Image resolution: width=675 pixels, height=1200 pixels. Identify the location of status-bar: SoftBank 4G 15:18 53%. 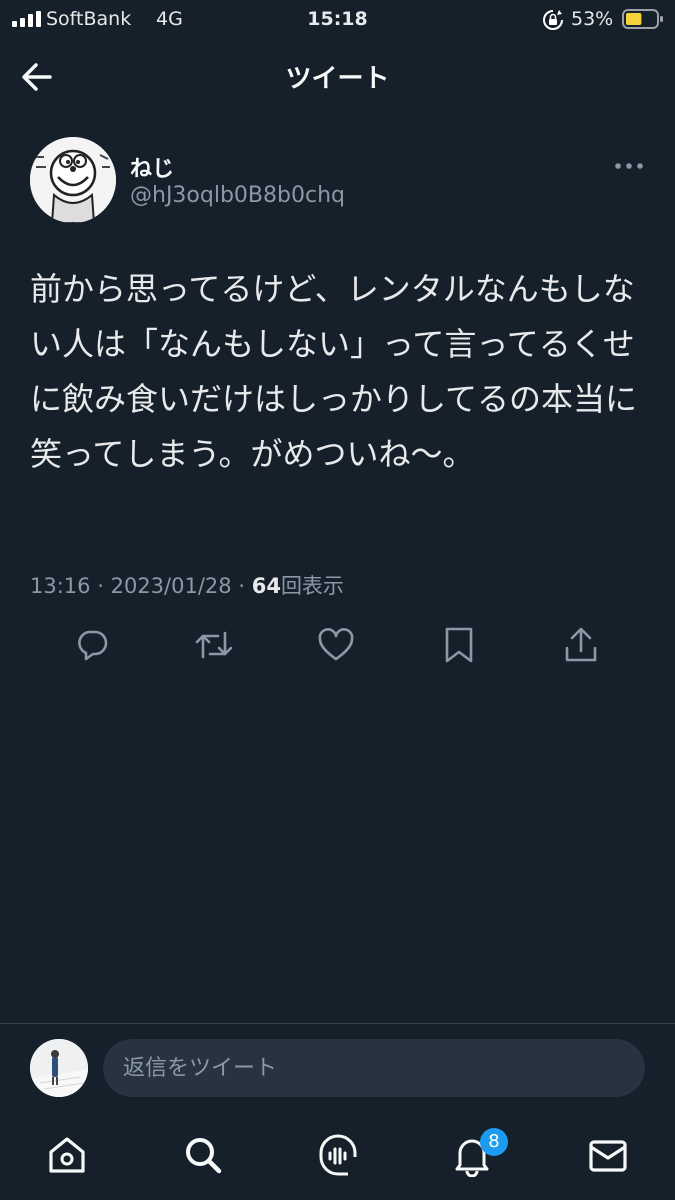
(337, 20).